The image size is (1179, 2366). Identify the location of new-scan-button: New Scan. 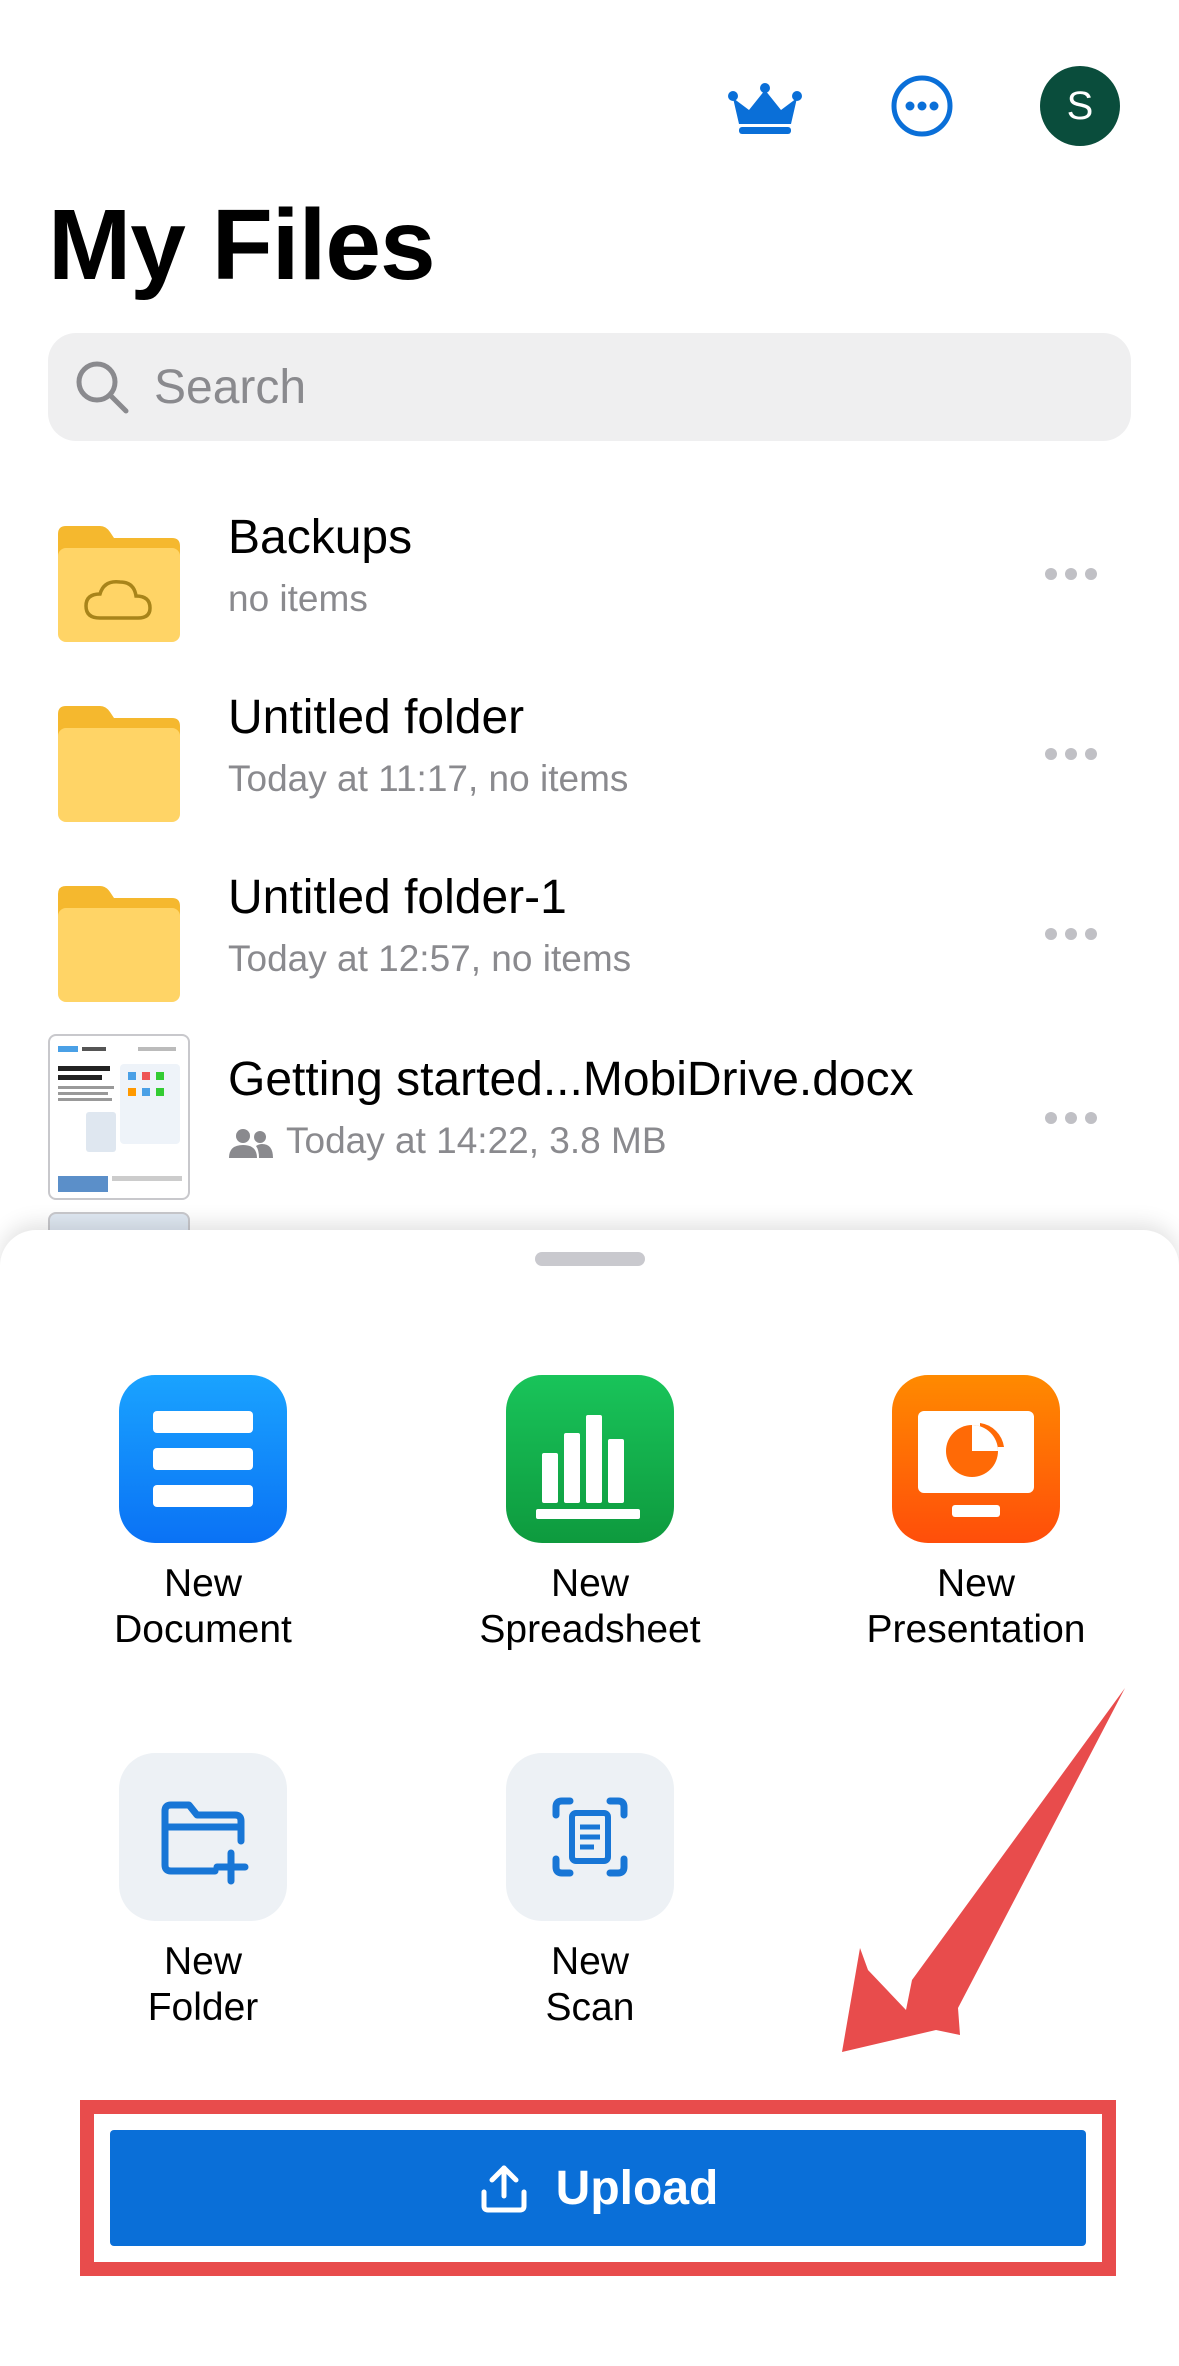
(590, 1892).